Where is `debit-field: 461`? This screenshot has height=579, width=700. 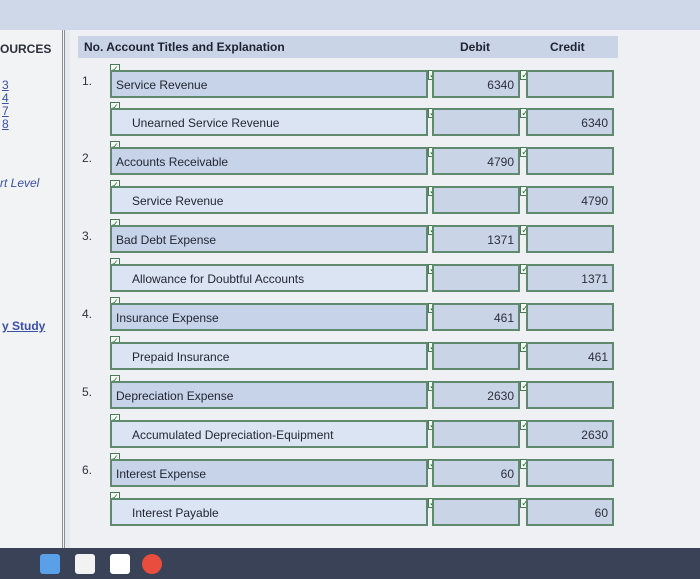
debit-field: 461 is located at coordinates (476, 317).